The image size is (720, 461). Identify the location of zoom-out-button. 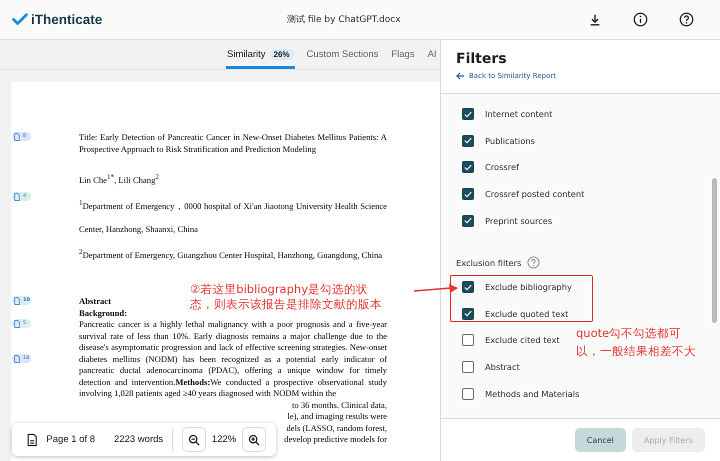
(194, 439).